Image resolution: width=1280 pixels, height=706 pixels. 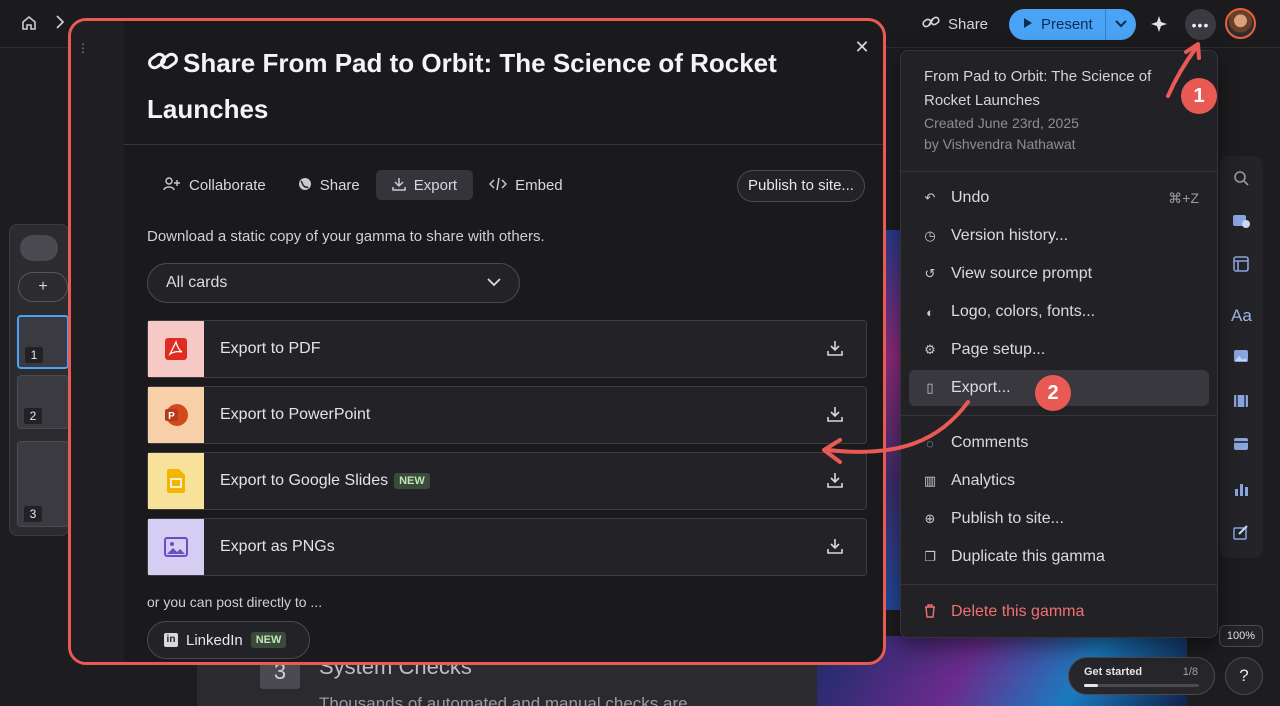 I want to click on close-icon: ✕, so click(x=862, y=47).